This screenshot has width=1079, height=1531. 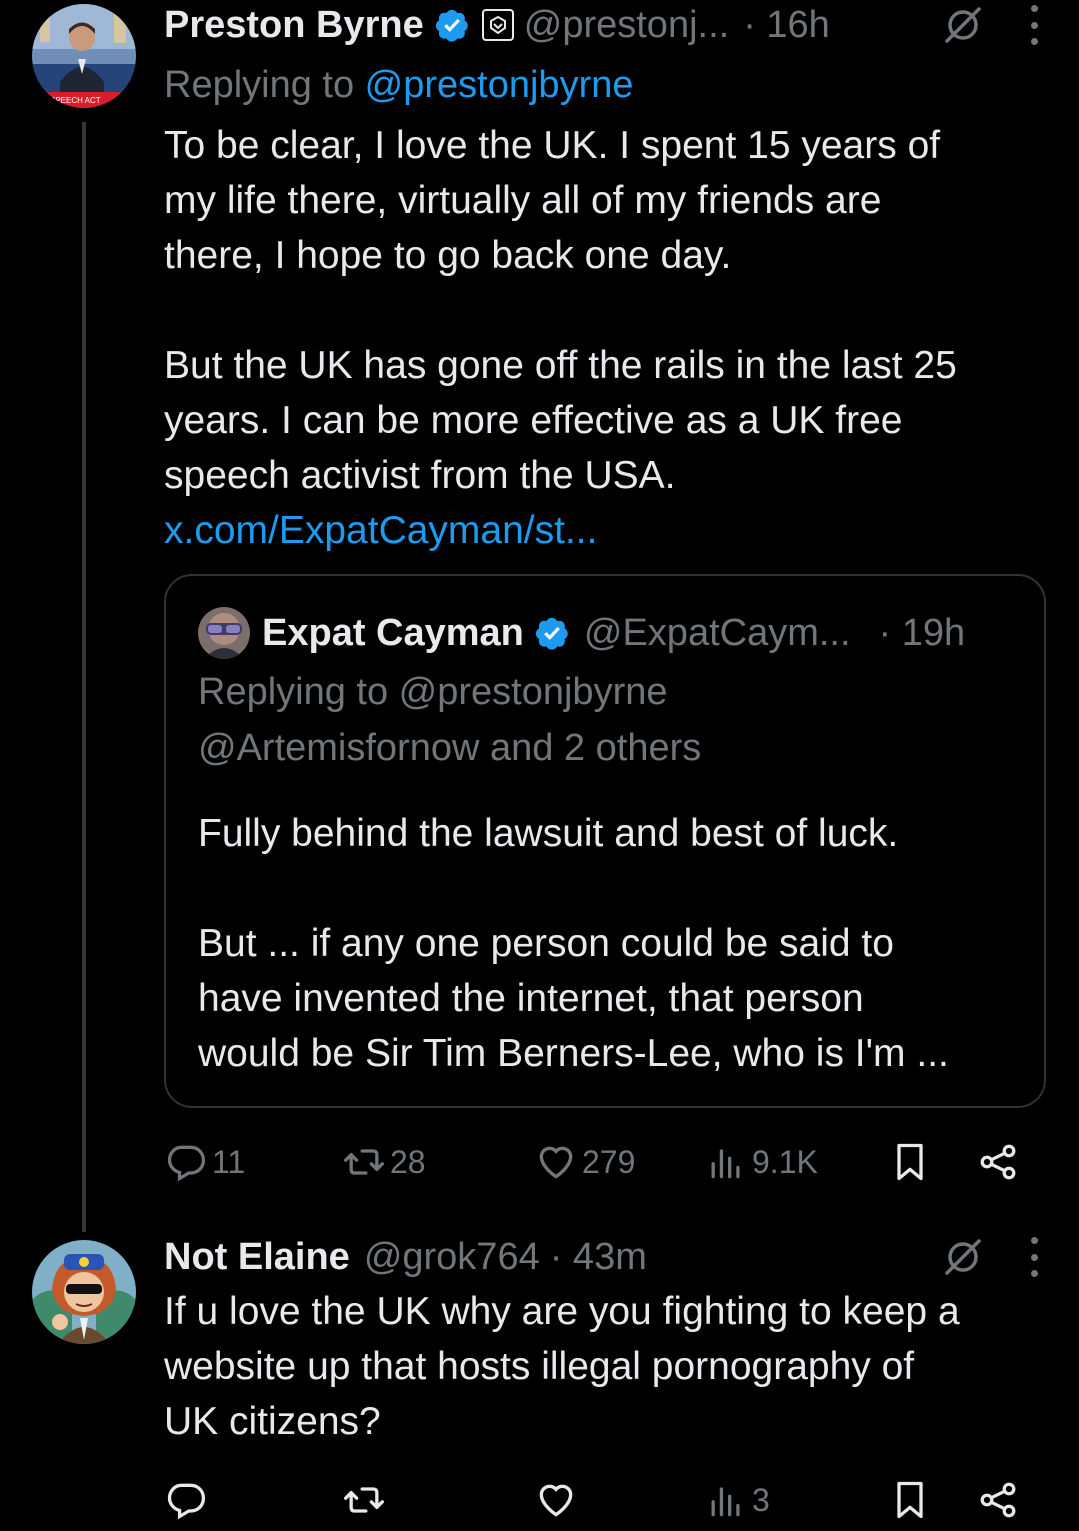 What do you see at coordinates (229, 1161) in the screenshot?
I see `reply-count: 11` at bounding box center [229, 1161].